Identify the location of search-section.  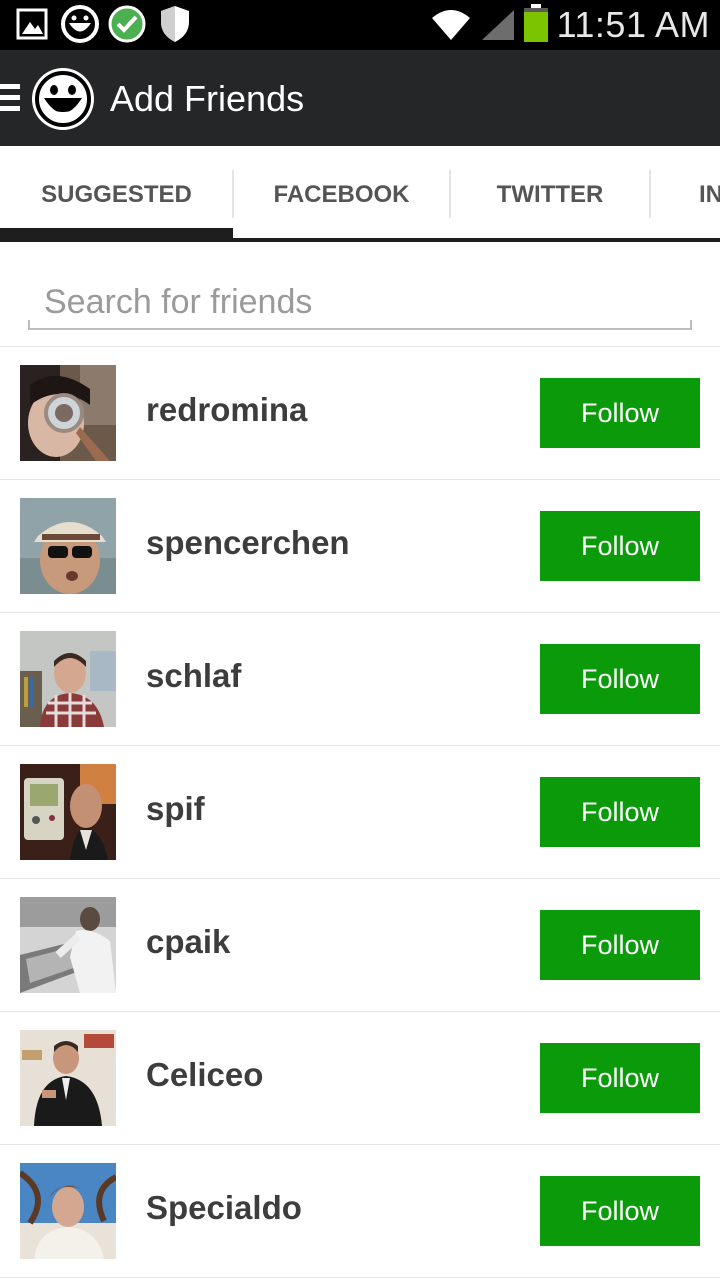
(360, 294).